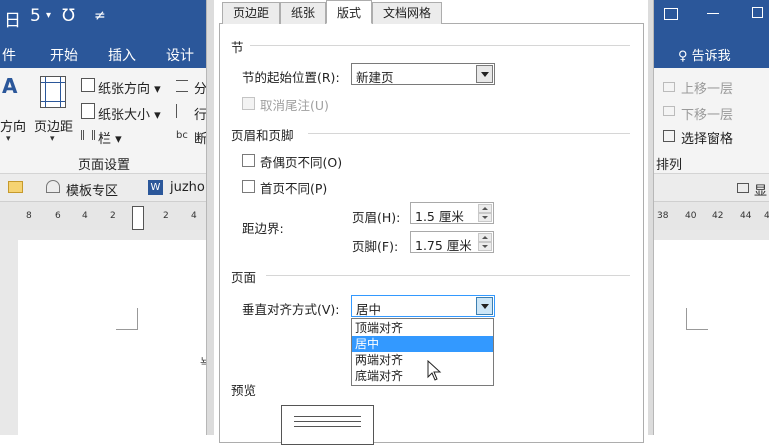 This screenshot has height=445, width=769. Describe the element at coordinates (48, 15) in the screenshot. I see `undo-dropdown-icon: ▾` at that location.